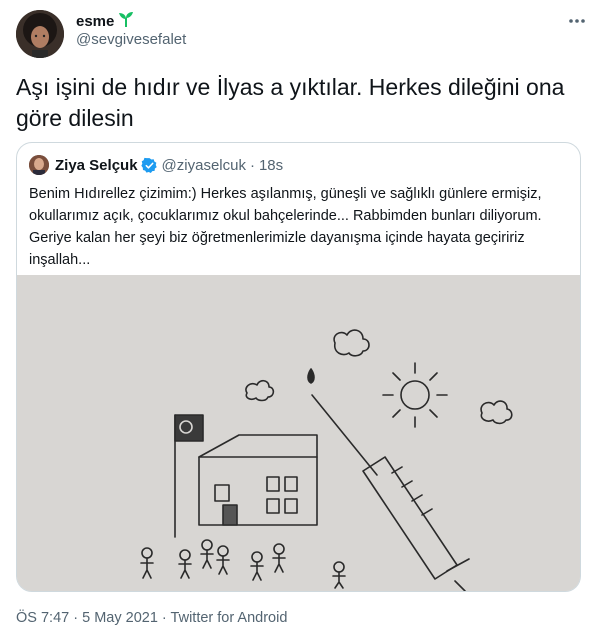 The height and width of the screenshot is (642, 605). Describe the element at coordinates (40, 34) in the screenshot. I see `author-avatar` at that location.